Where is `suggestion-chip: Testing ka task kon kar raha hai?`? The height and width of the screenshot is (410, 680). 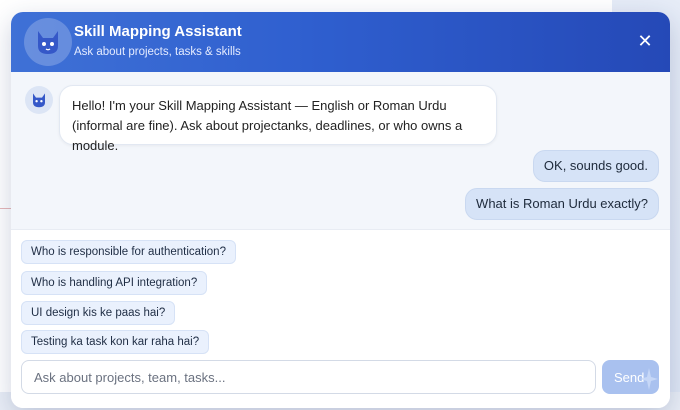
suggestion-chip: Testing ka task kon kar raha hai? is located at coordinates (115, 342).